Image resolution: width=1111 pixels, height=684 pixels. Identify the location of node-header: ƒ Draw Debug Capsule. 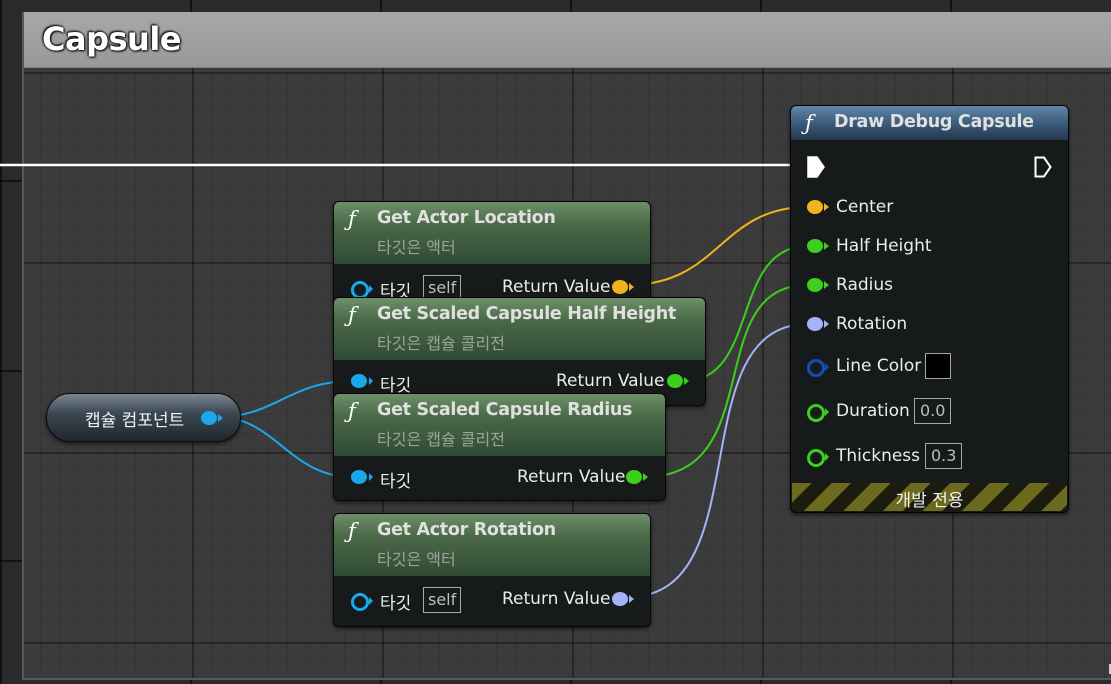
(929, 123).